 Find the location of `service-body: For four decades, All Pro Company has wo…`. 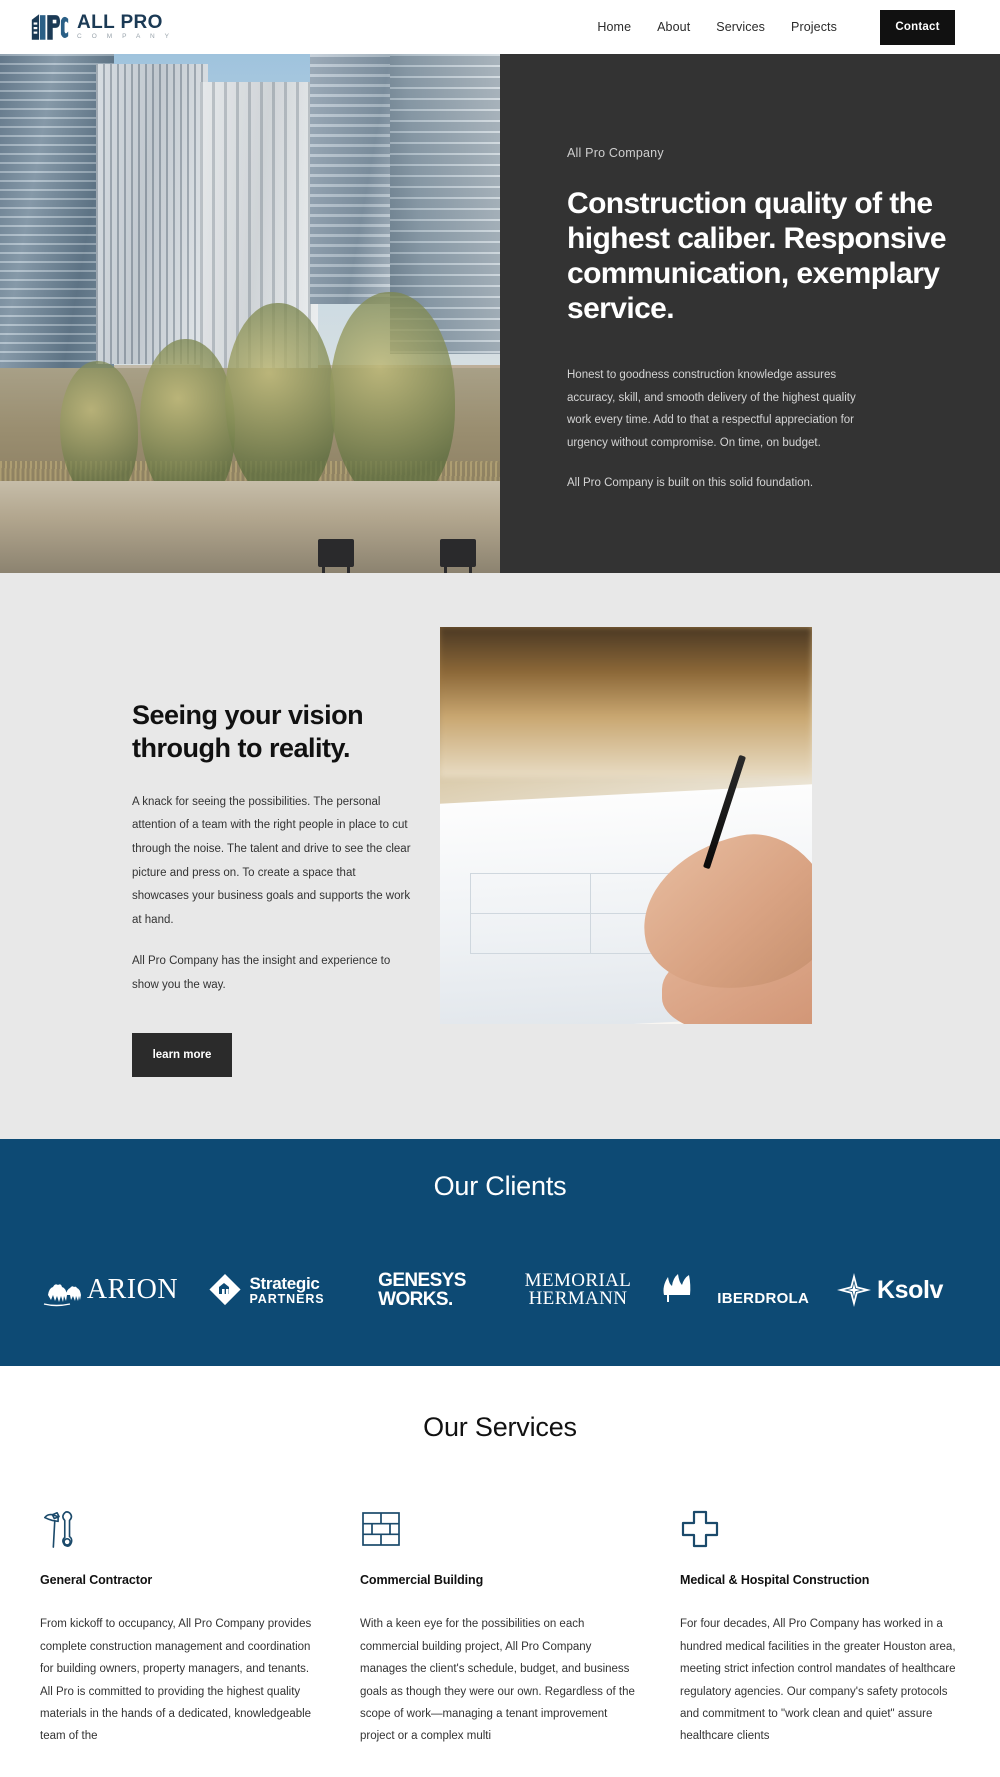

service-body: For four decades, All Pro Company has wo… is located at coordinates (818, 1680).